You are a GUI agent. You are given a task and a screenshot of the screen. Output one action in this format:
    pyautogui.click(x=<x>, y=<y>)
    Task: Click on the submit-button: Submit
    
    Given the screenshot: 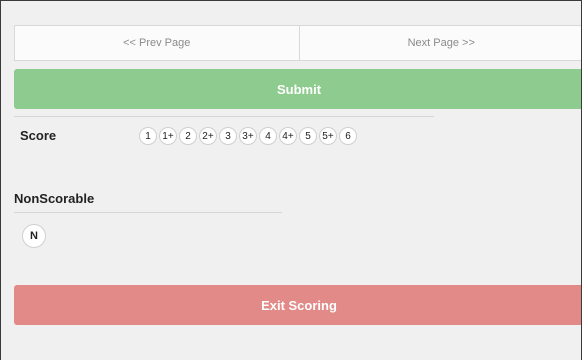 What is the action you would take?
    pyautogui.click(x=297, y=89)
    